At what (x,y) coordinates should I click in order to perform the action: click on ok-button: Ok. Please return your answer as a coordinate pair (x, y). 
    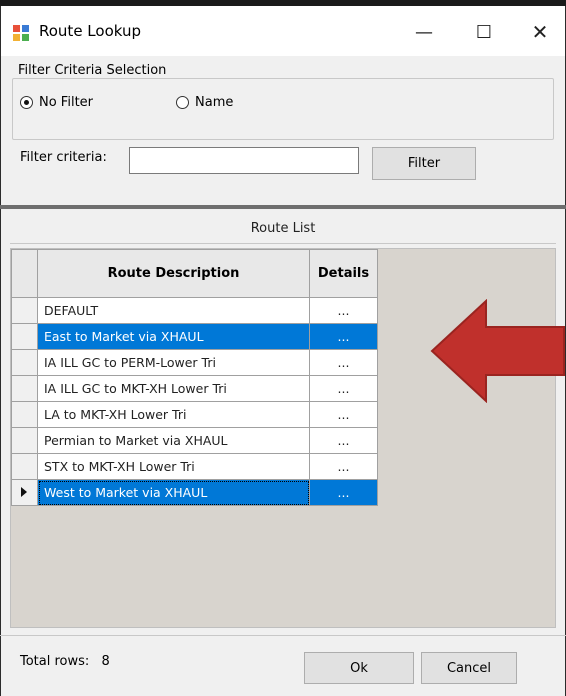
    Looking at the image, I should click on (359, 668).